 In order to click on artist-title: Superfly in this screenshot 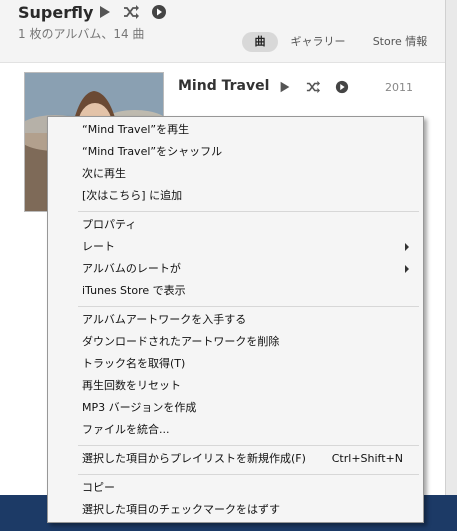, I will do `click(56, 12)`.